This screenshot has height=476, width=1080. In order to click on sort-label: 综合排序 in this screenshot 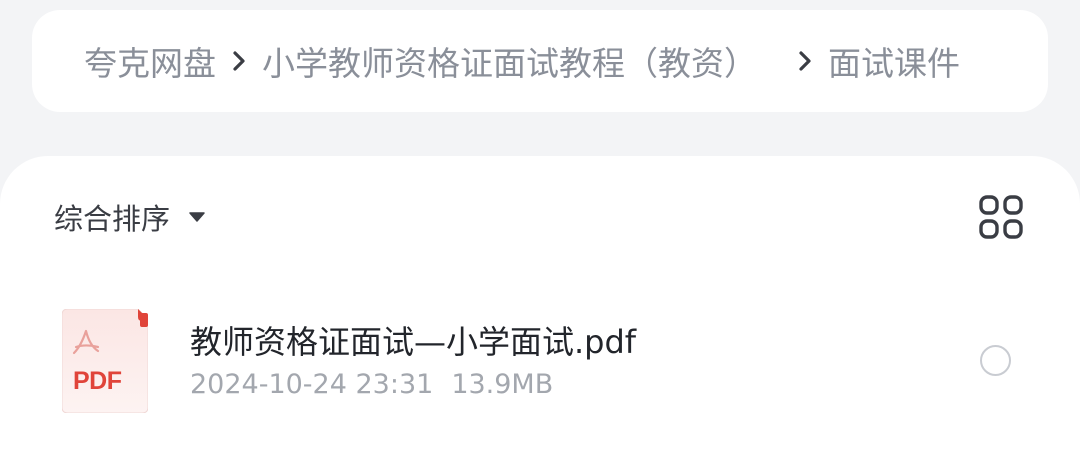, I will do `click(112, 219)`.